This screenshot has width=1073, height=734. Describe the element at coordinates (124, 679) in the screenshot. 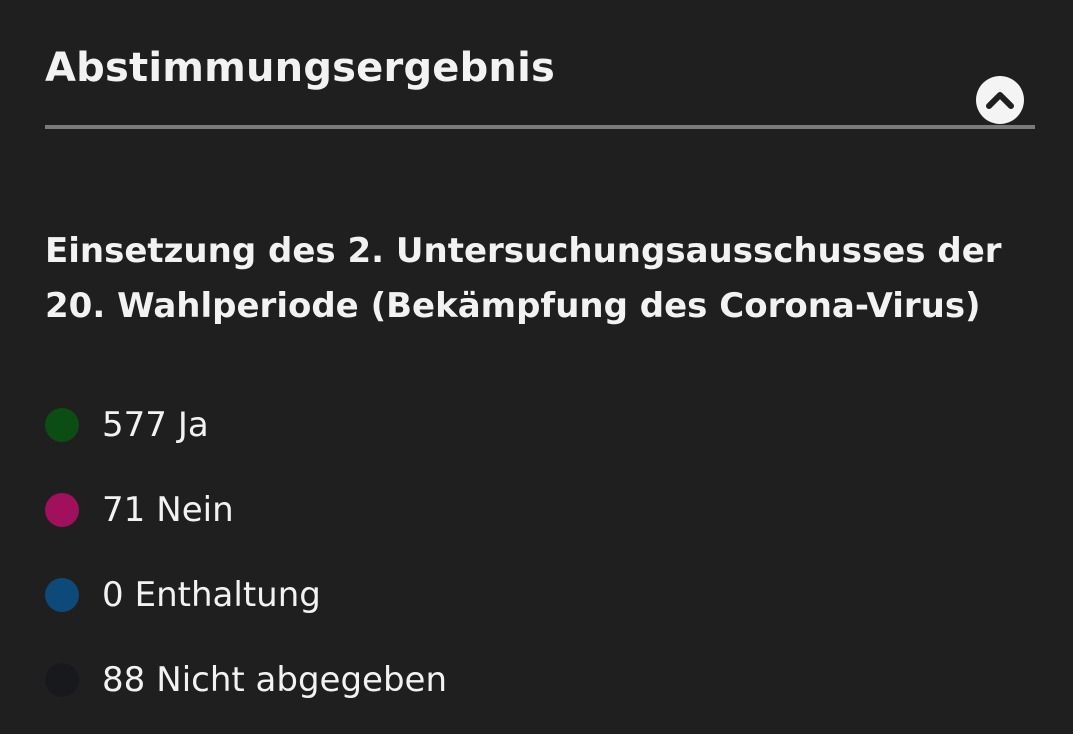

I see `result-count: 88` at that location.